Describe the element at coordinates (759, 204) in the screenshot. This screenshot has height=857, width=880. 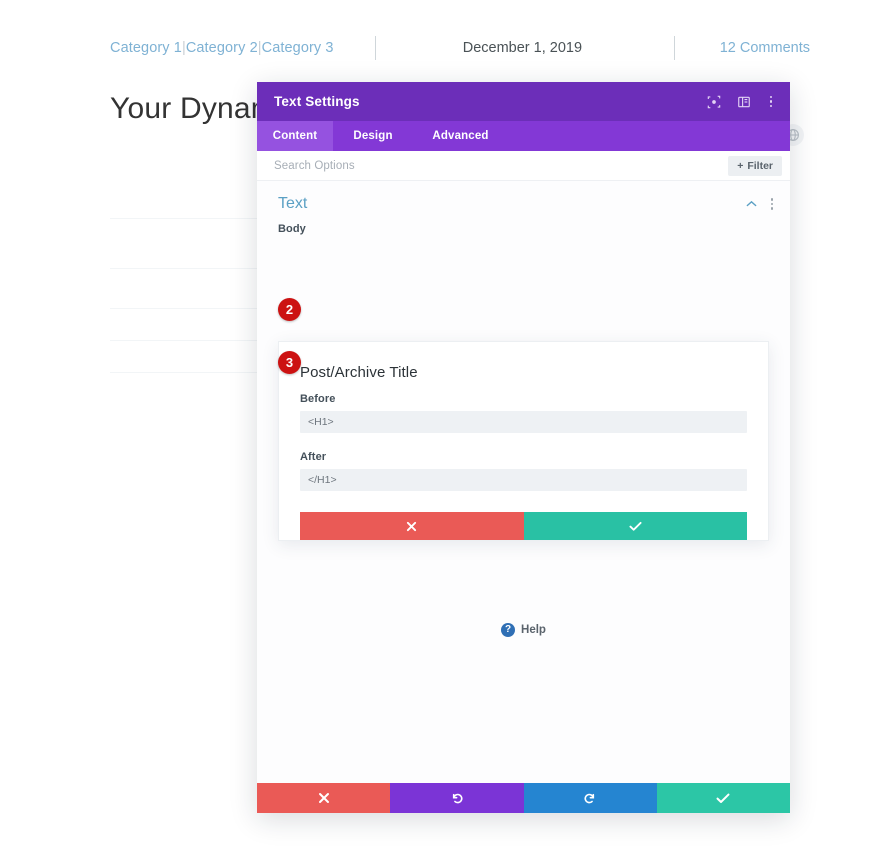
I see `section-actions` at that location.